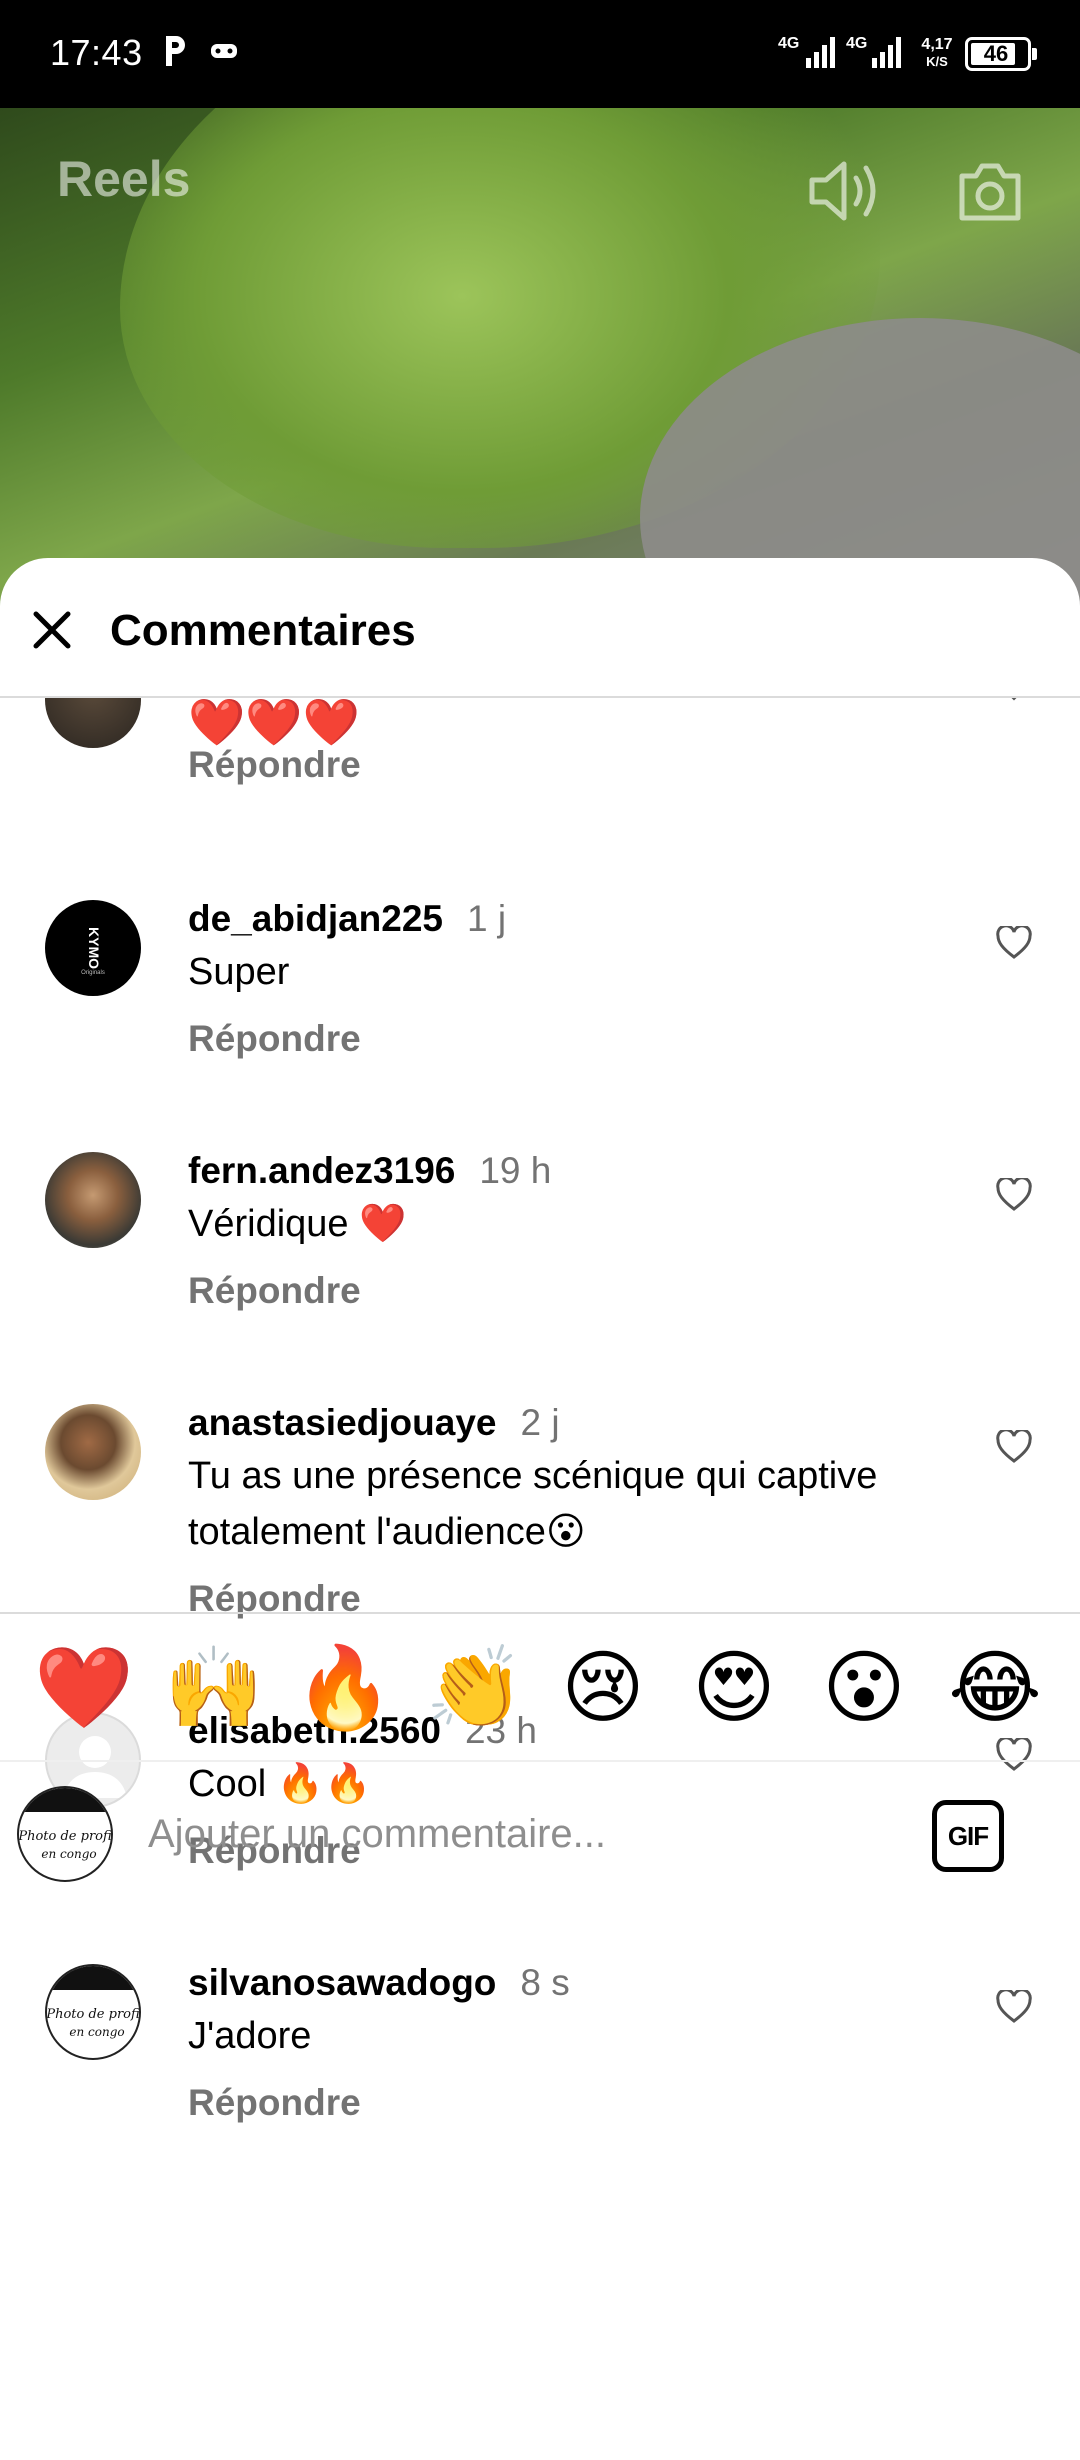  What do you see at coordinates (545, 1982) in the screenshot?
I see `comment-time: 8 s` at bounding box center [545, 1982].